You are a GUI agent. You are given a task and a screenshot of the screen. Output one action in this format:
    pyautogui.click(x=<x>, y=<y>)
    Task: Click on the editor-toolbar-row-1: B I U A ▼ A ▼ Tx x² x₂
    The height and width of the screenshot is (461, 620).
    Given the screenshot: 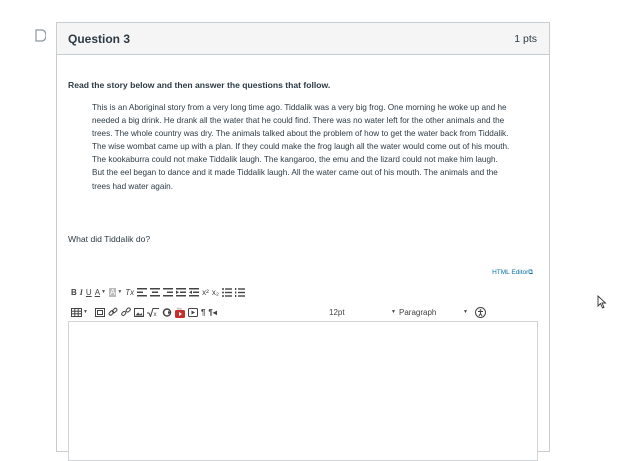 What is the action you would take?
    pyautogui.click(x=301, y=292)
    